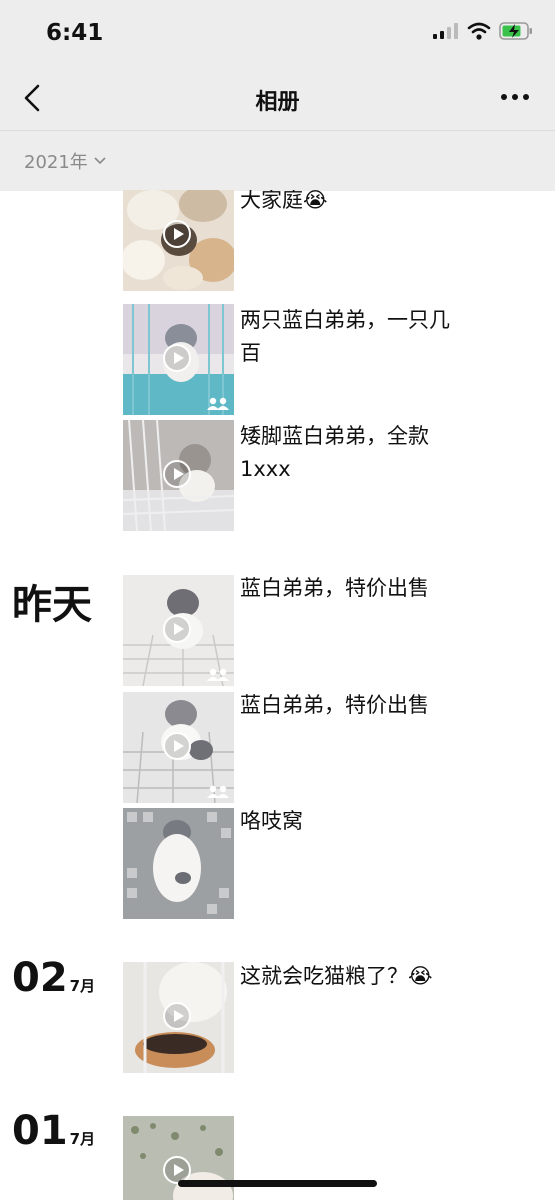  I want to click on year-label: 2021年, so click(56, 162).